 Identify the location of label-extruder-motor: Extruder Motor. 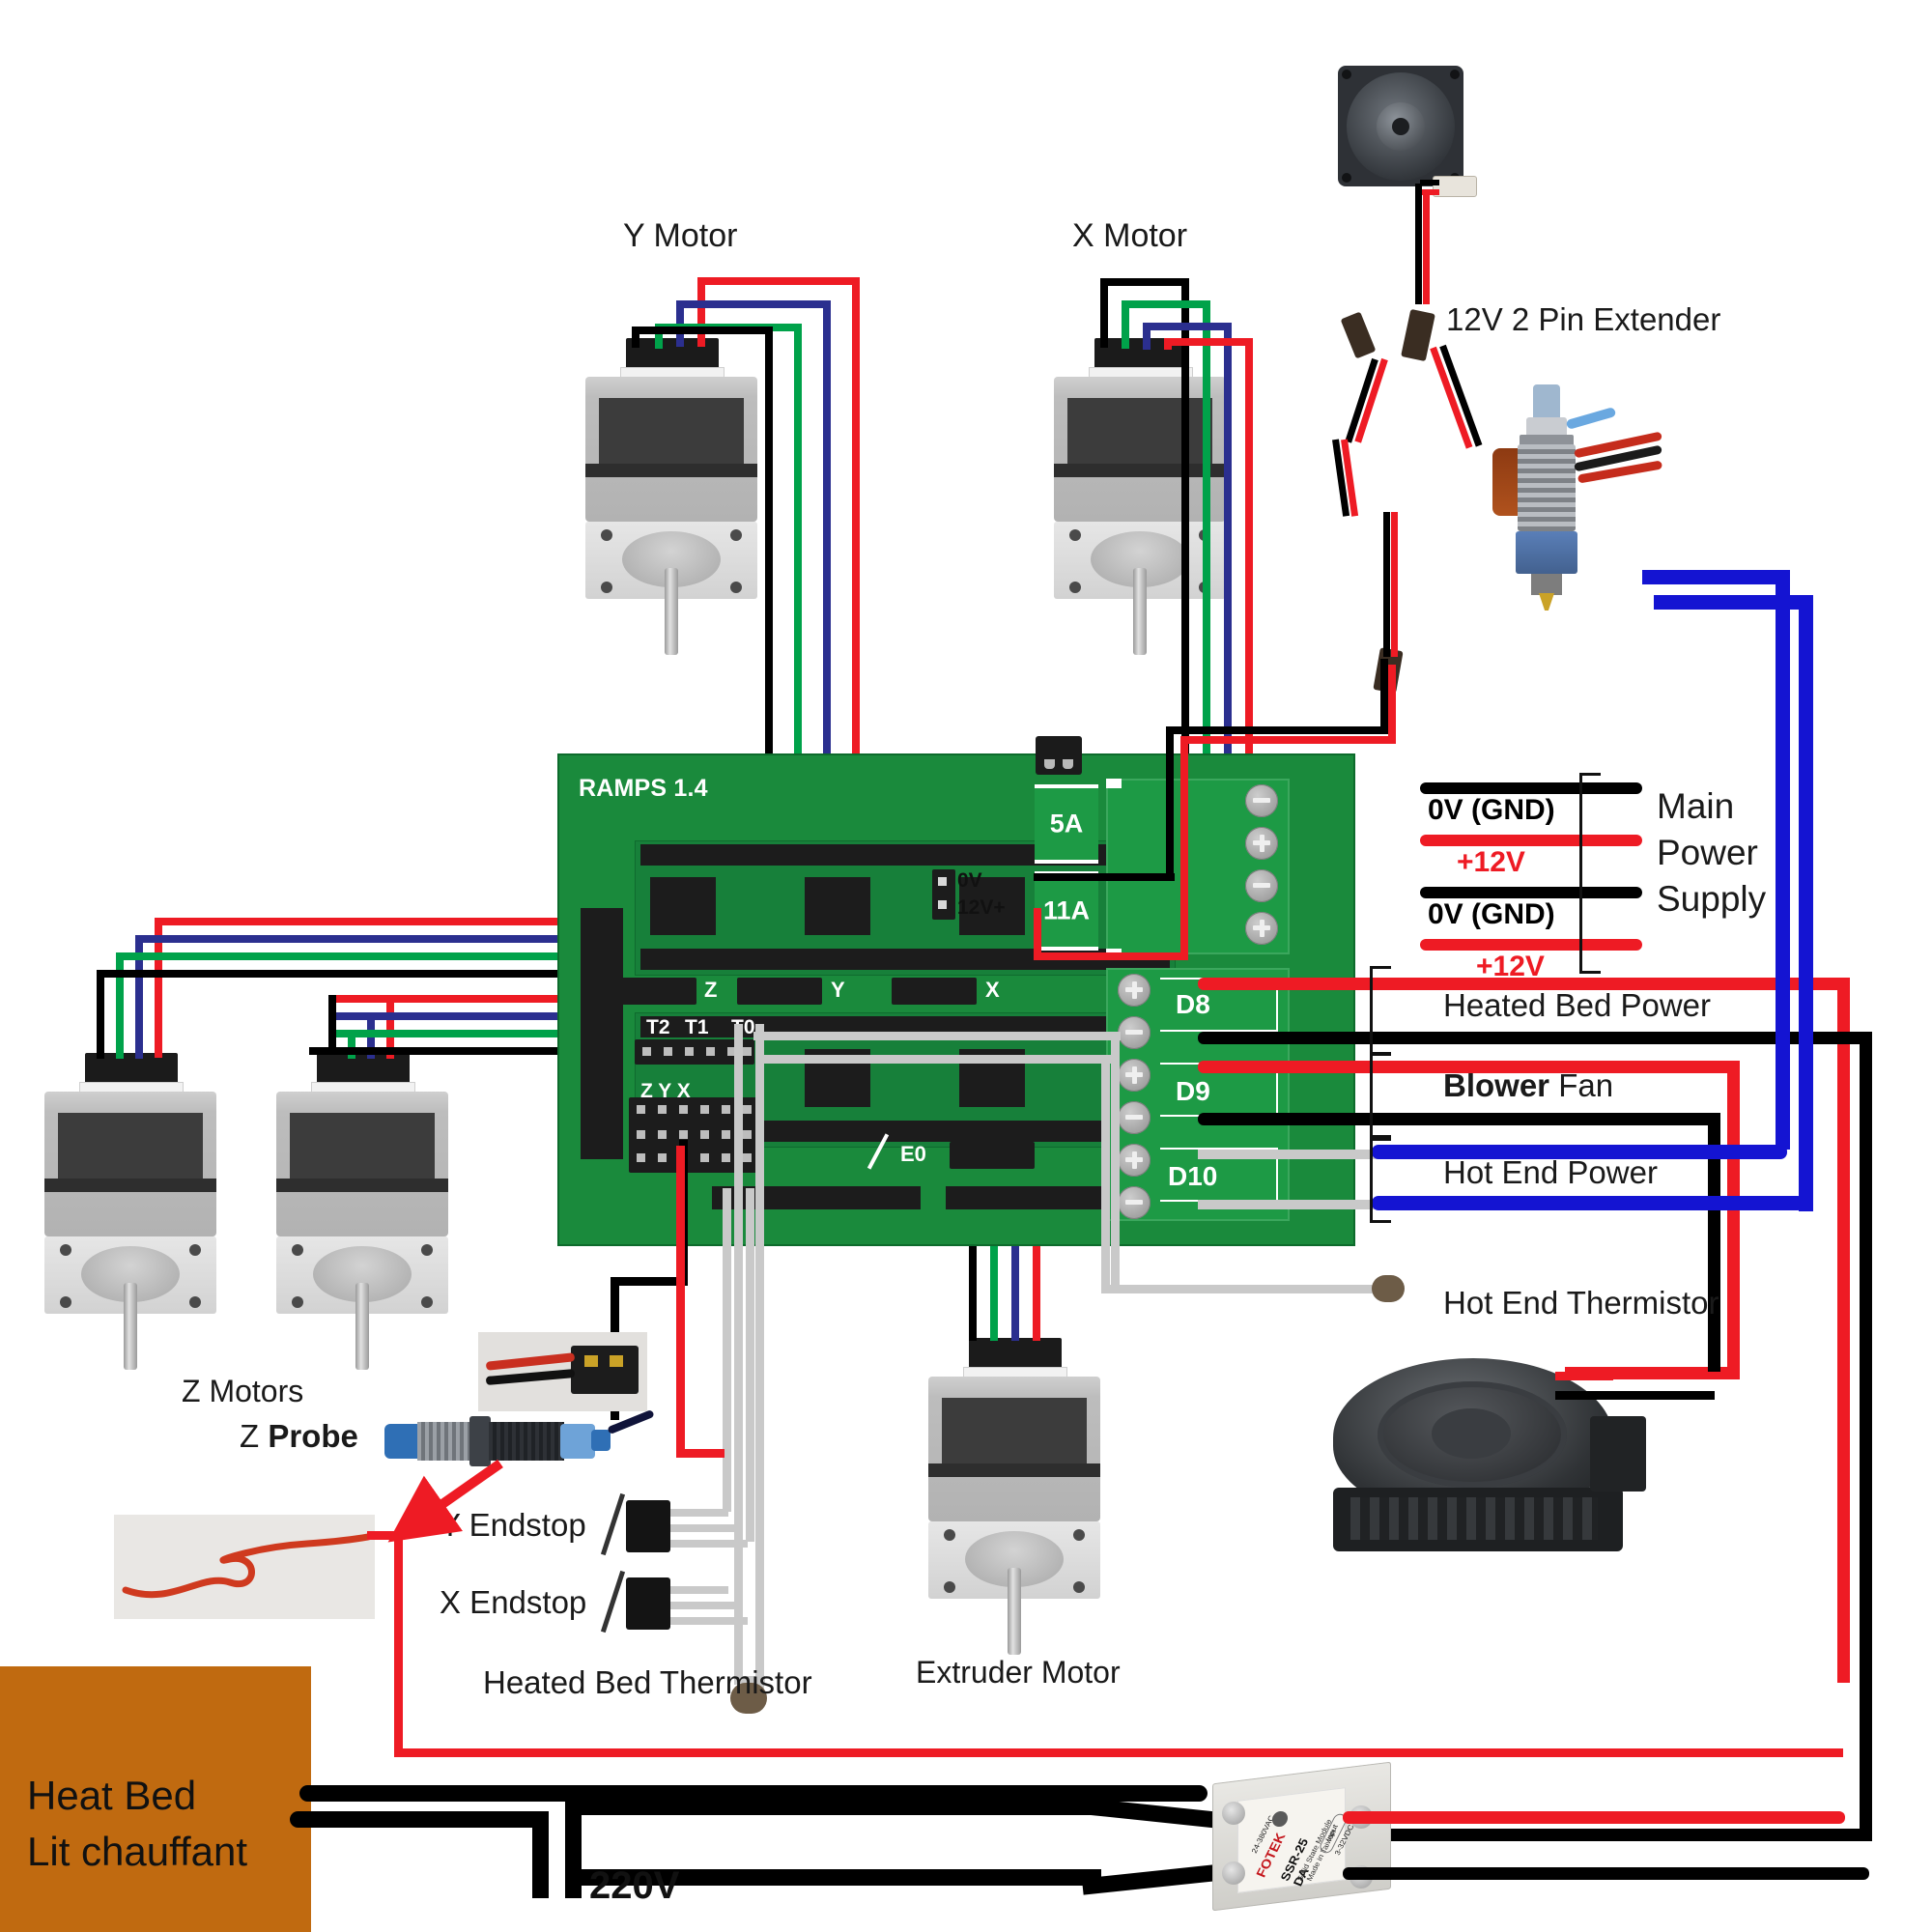
(1018, 1672).